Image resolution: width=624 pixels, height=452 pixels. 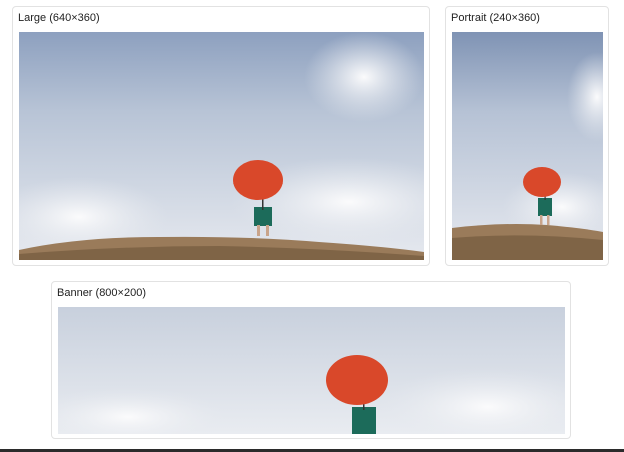 What do you see at coordinates (101, 293) in the screenshot?
I see `card-title-banner: Banner (800×200)` at bounding box center [101, 293].